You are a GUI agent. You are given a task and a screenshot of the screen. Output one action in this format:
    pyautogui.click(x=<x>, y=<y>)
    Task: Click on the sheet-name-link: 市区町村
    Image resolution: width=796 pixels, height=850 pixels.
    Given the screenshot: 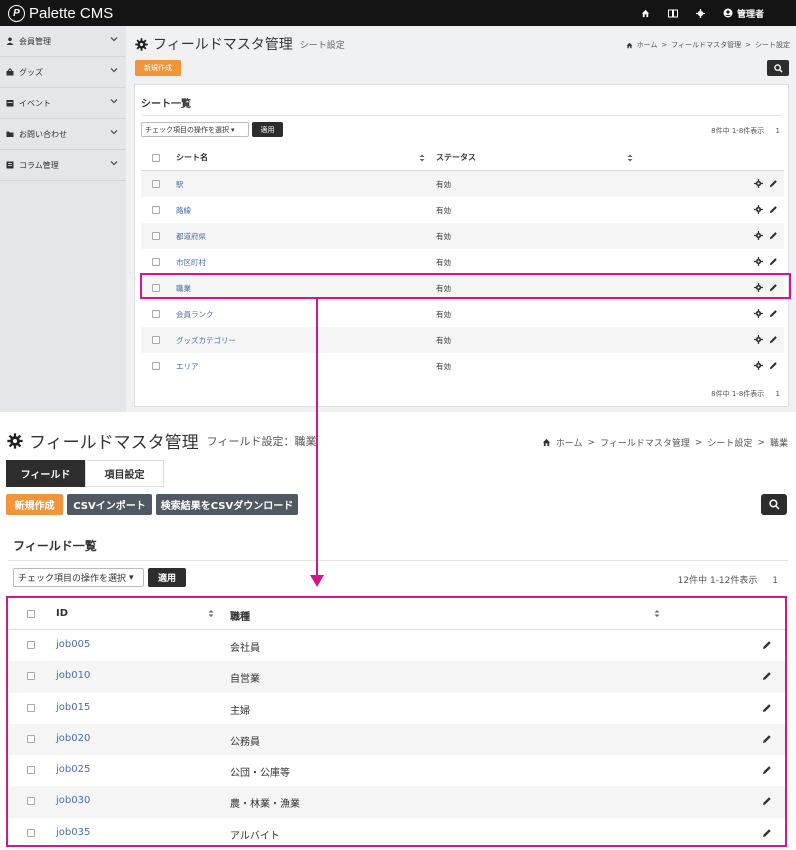 What is the action you would take?
    pyautogui.click(x=191, y=262)
    